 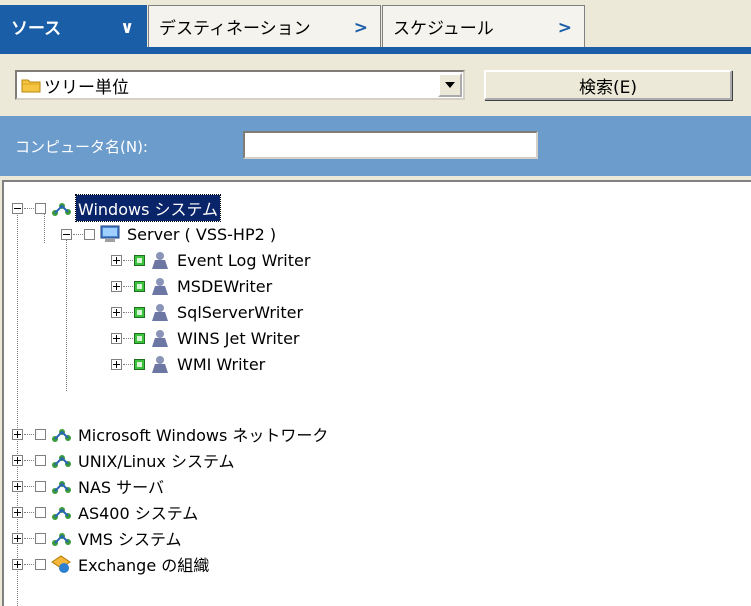 I want to click on dropdown-button, so click(x=450, y=85).